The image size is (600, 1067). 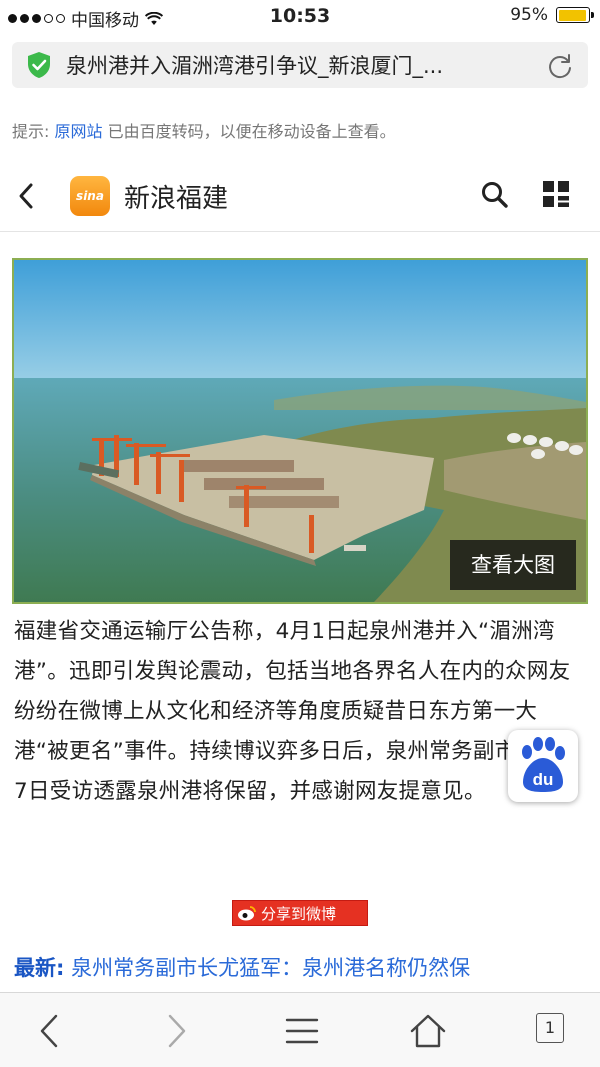 What do you see at coordinates (90, 196) in the screenshot?
I see `sina-logo: sina` at bounding box center [90, 196].